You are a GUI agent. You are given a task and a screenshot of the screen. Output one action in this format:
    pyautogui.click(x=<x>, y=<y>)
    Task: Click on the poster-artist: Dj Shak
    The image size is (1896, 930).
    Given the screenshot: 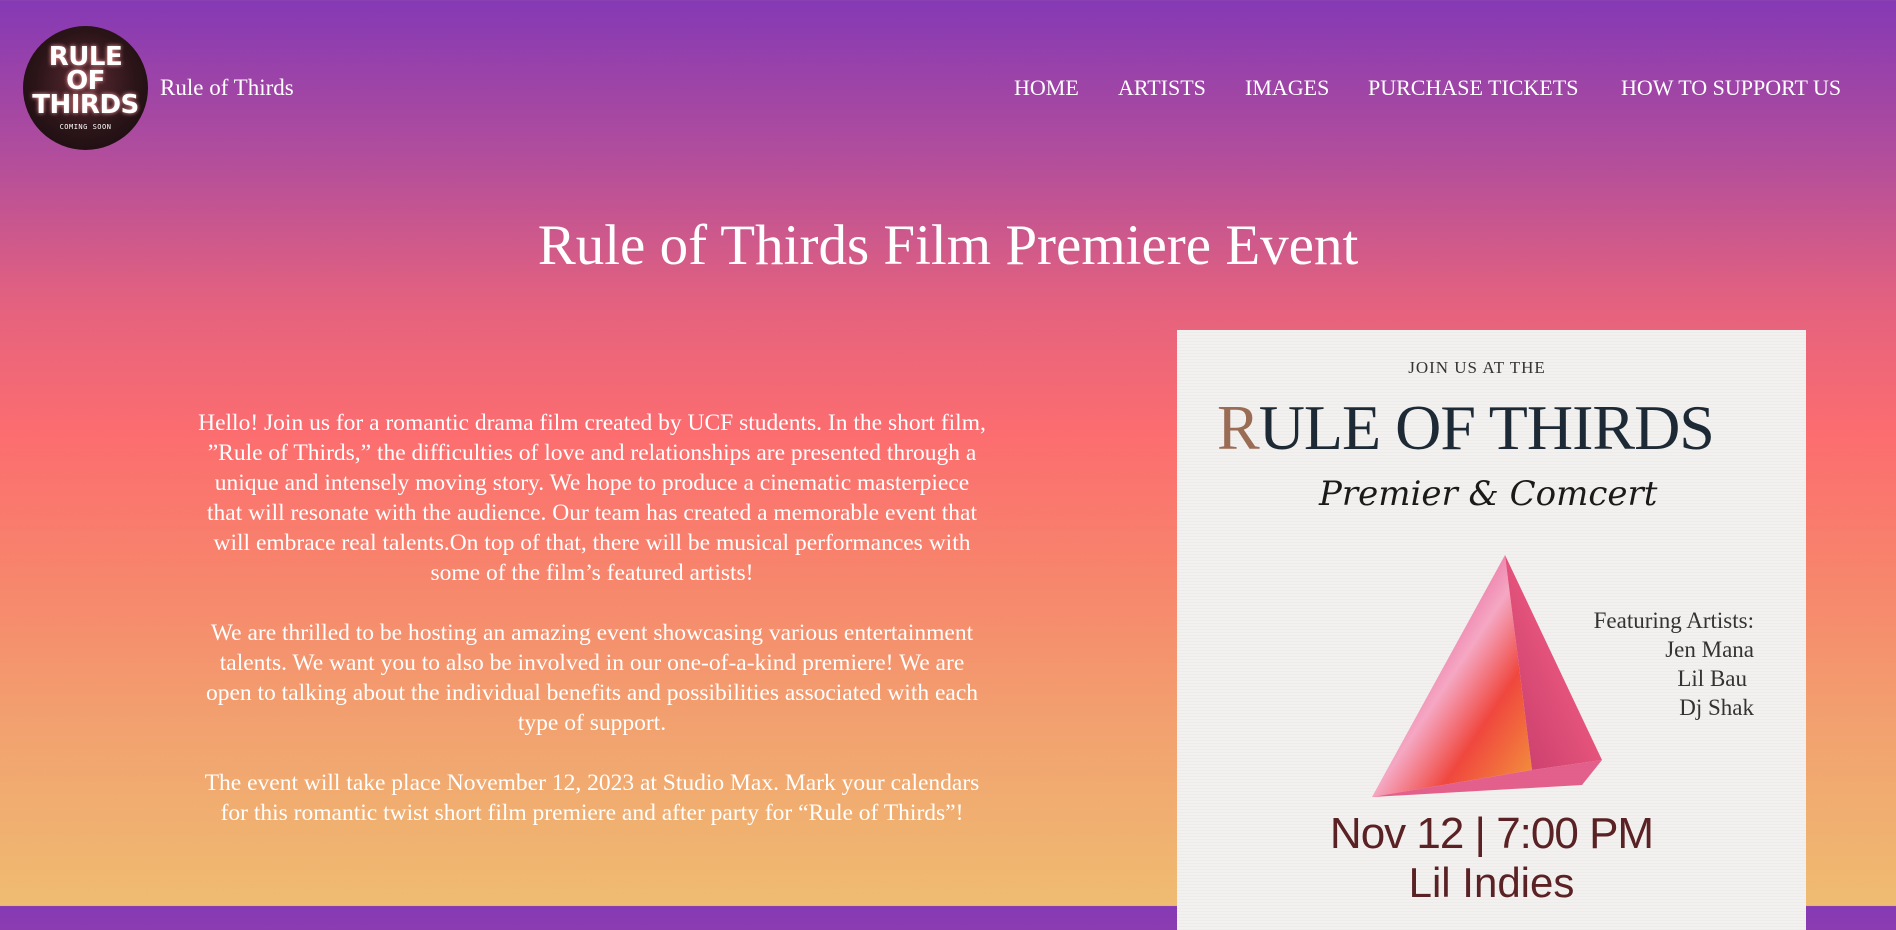 What is the action you would take?
    pyautogui.click(x=1716, y=707)
    